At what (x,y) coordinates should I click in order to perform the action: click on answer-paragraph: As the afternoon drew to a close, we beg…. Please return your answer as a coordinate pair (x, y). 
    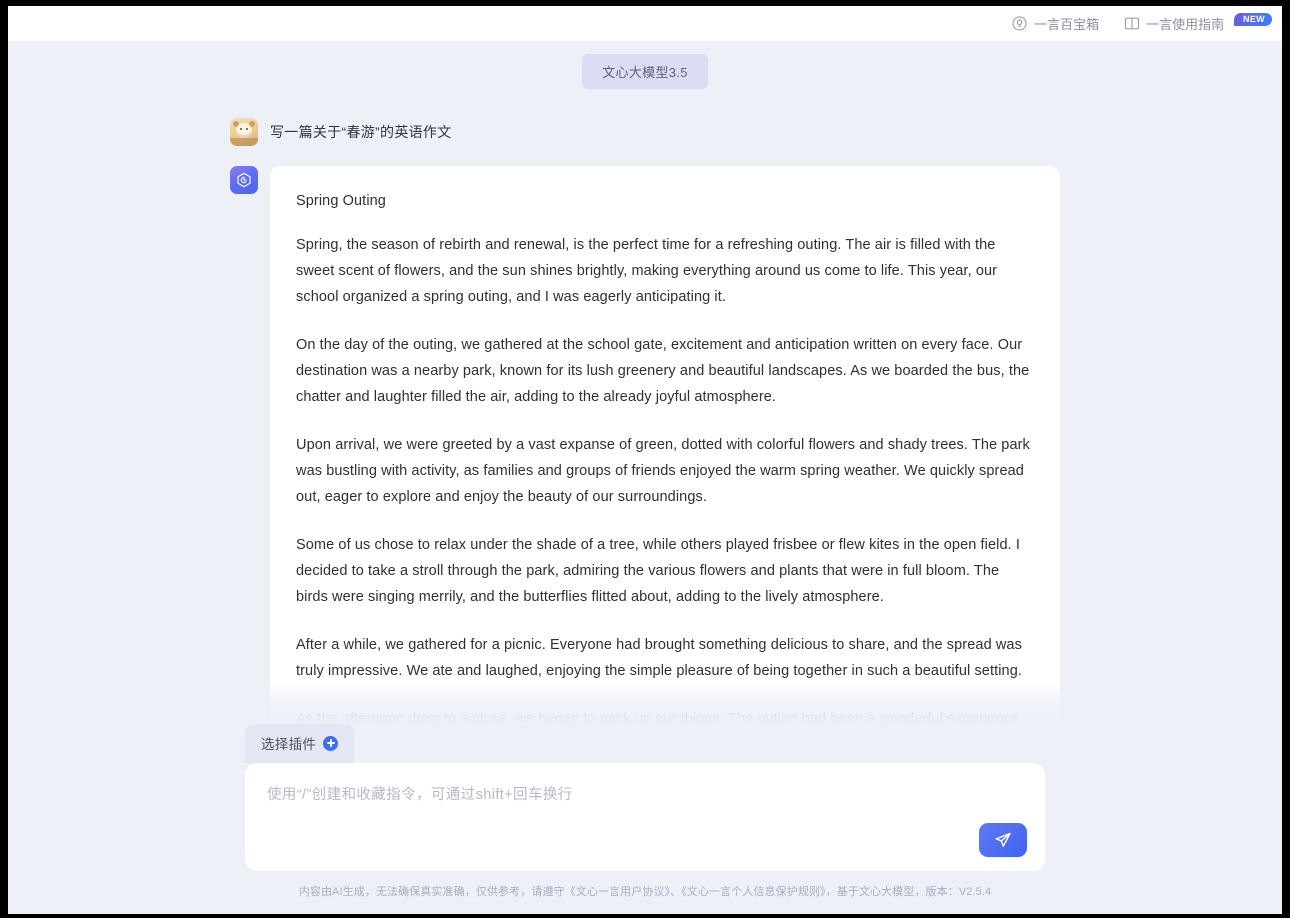
    Looking at the image, I should click on (660, 717).